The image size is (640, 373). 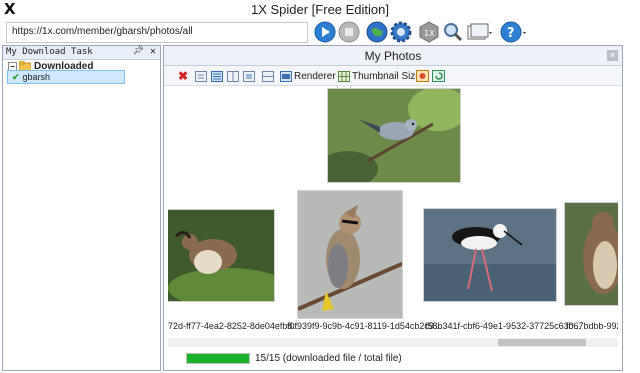 I want to click on play-button, so click(x=325, y=32).